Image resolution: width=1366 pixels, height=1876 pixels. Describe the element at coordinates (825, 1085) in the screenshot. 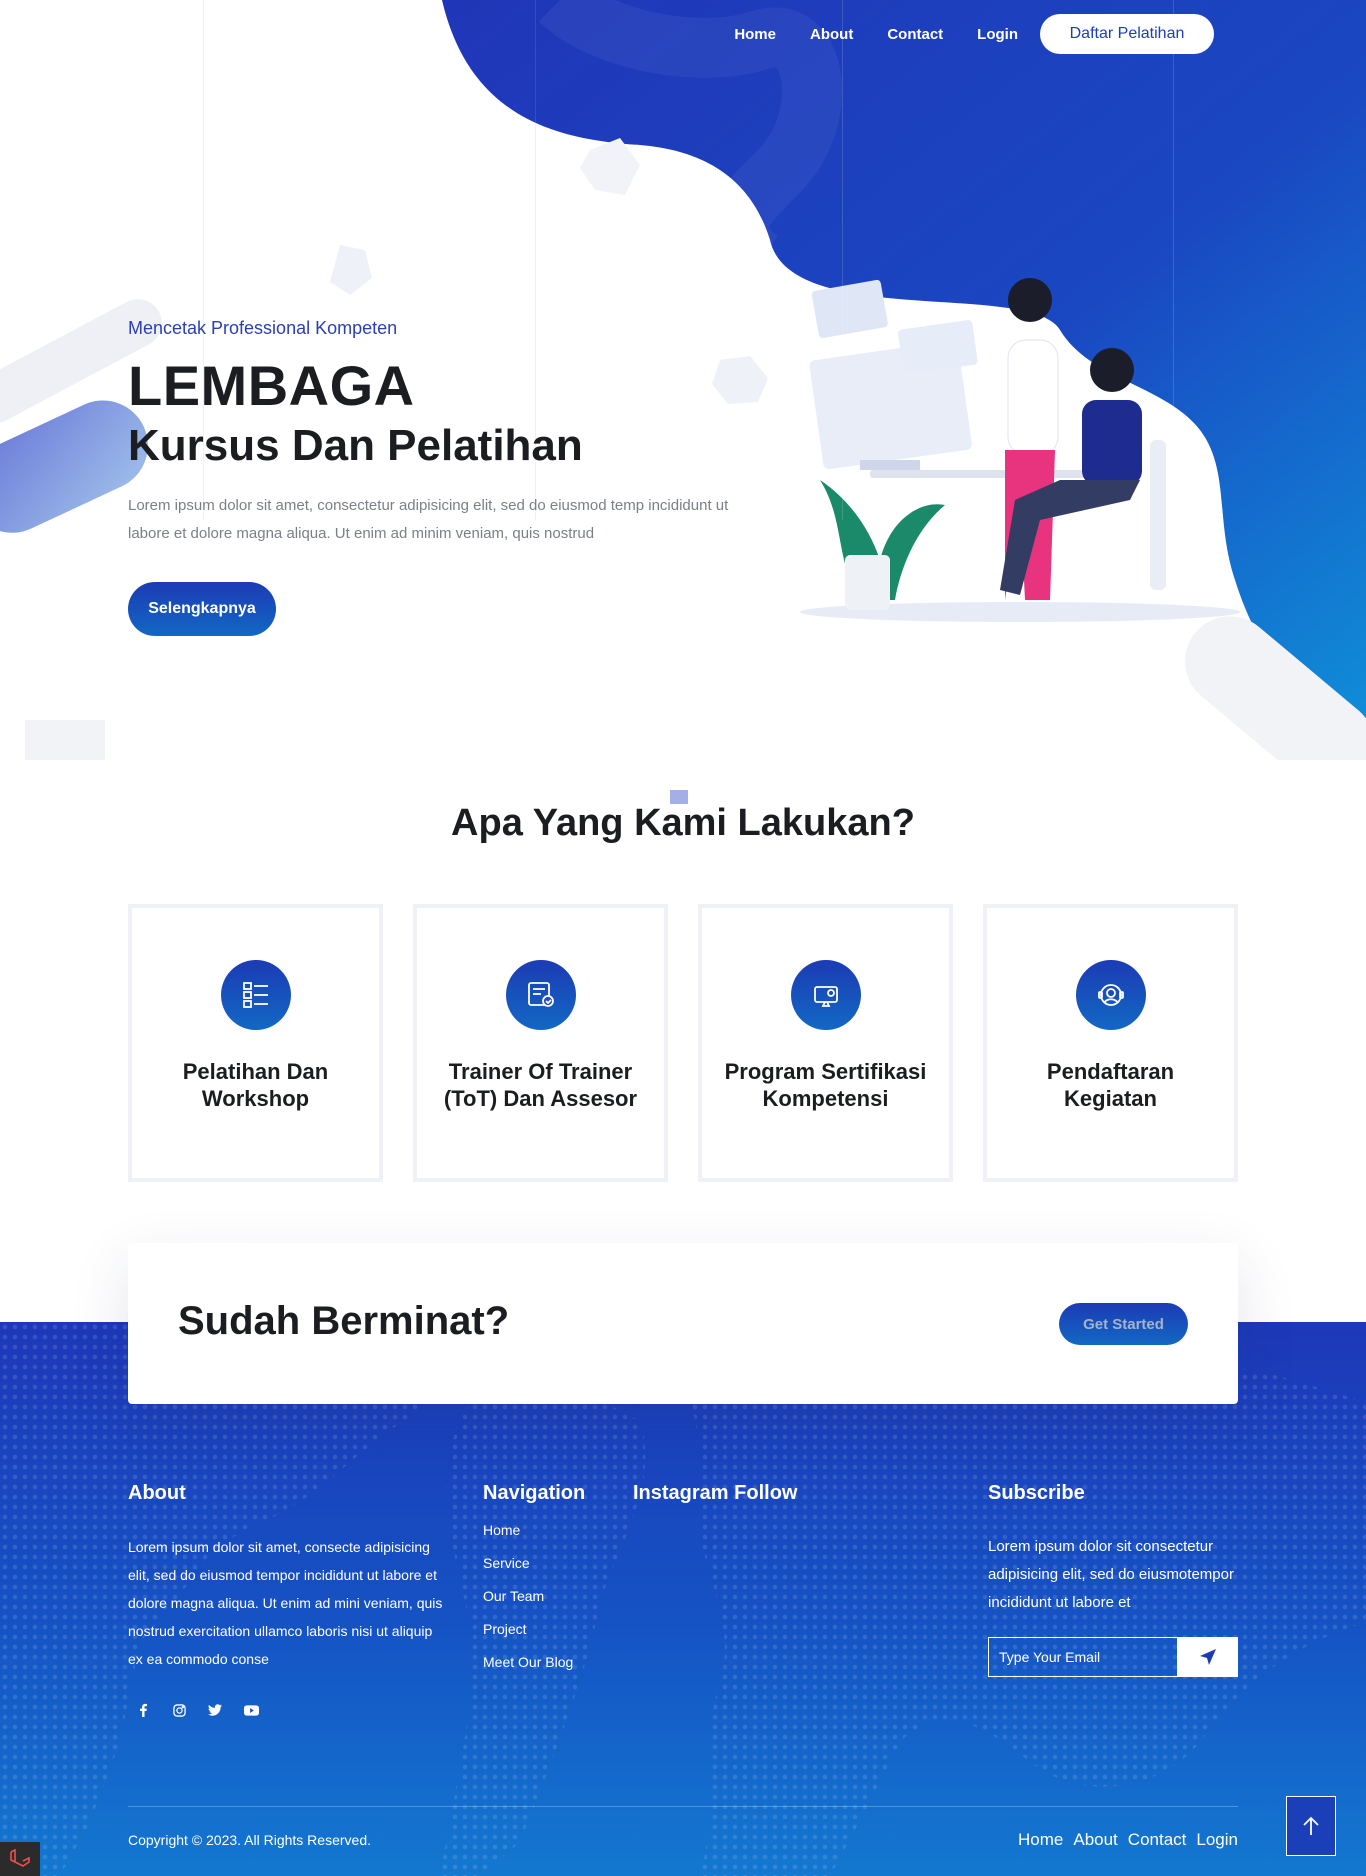

I see `service-card-title: Program Sertifikasi Kompetensi` at that location.